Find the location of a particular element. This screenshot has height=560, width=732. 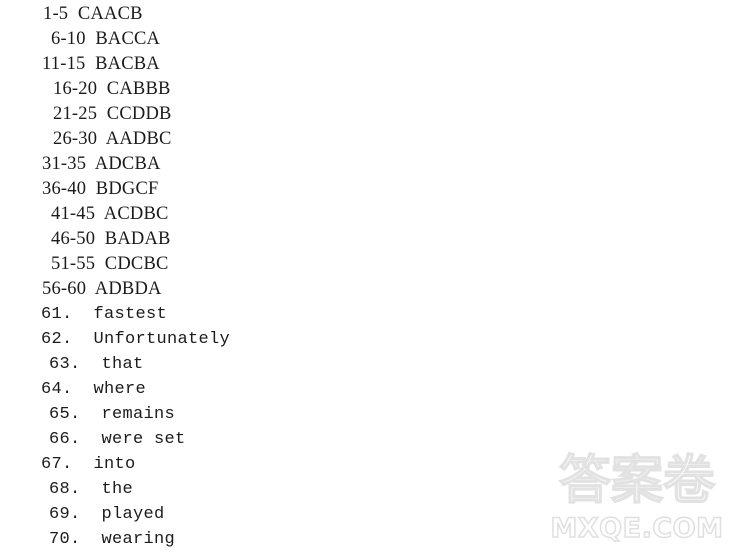

answer-line-blank-6: 66. were set is located at coordinates (117, 439).